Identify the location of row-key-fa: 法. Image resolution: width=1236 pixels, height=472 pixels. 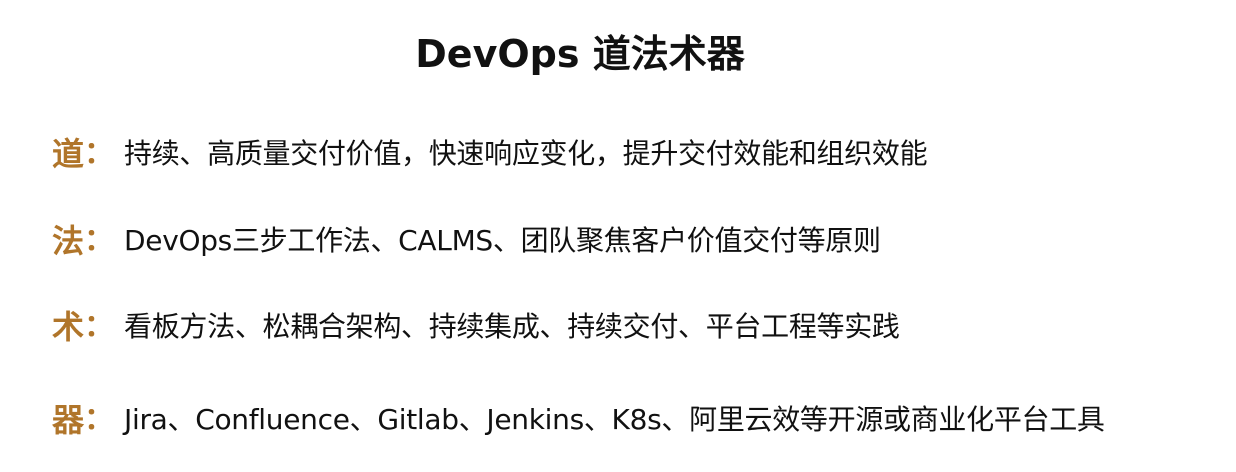
(68, 241).